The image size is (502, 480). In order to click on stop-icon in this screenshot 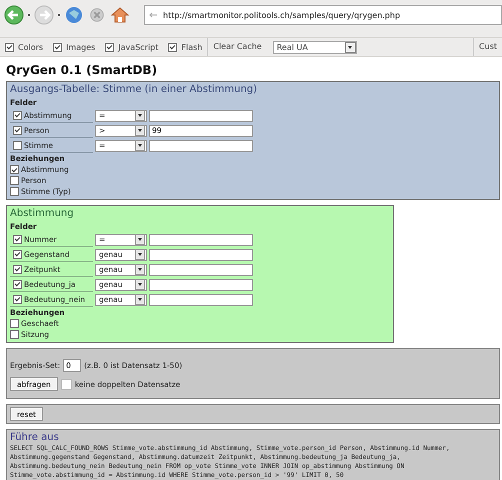, I will do `click(97, 15)`.